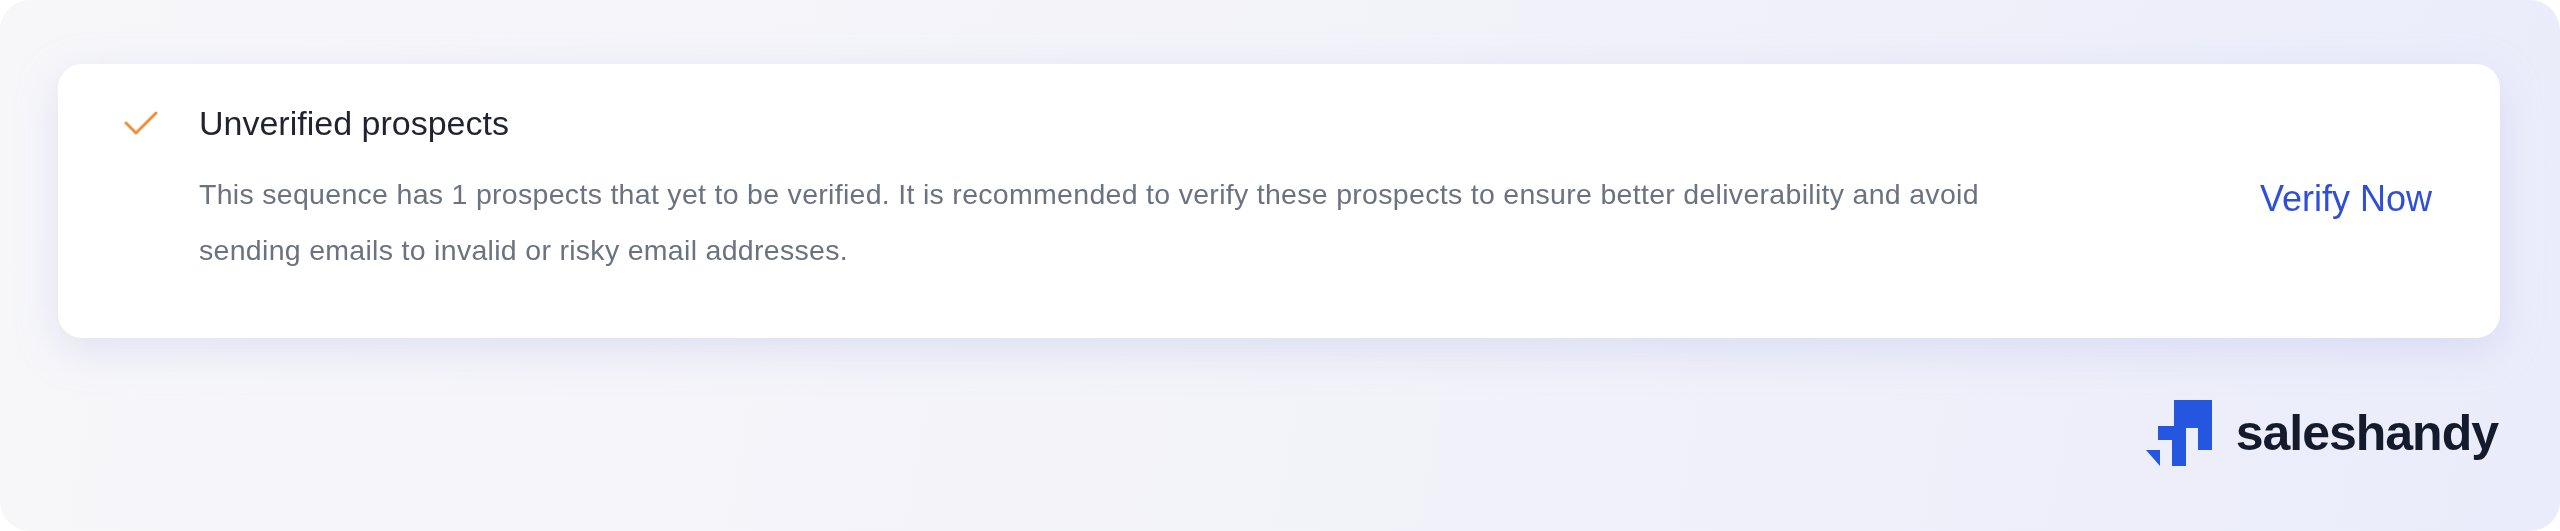 The height and width of the screenshot is (531, 2560). What do you see at coordinates (2178, 433) in the screenshot?
I see `logo-icon` at bounding box center [2178, 433].